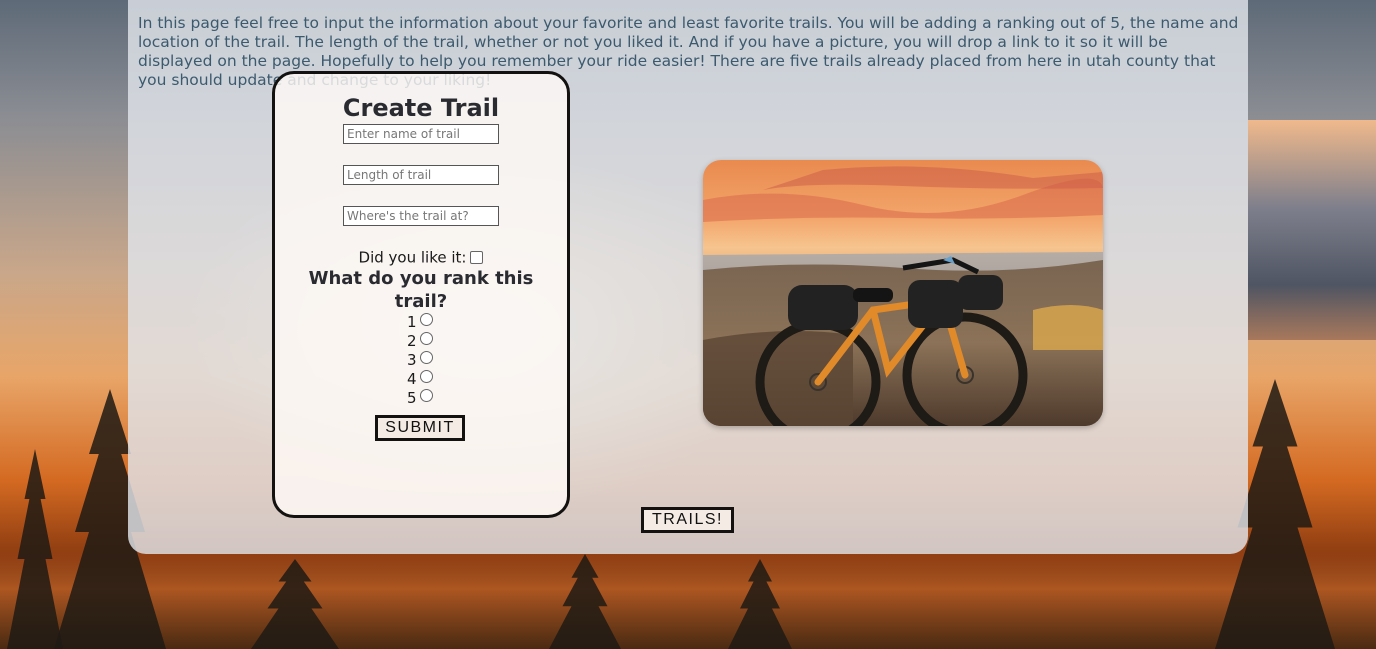 This screenshot has height=649, width=1376. What do you see at coordinates (421, 216) in the screenshot?
I see `trail-location-input` at bounding box center [421, 216].